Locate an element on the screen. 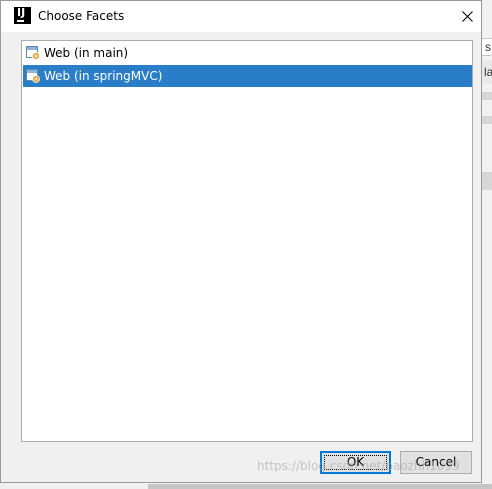  background-window: s la is located at coordinates (486, 244).